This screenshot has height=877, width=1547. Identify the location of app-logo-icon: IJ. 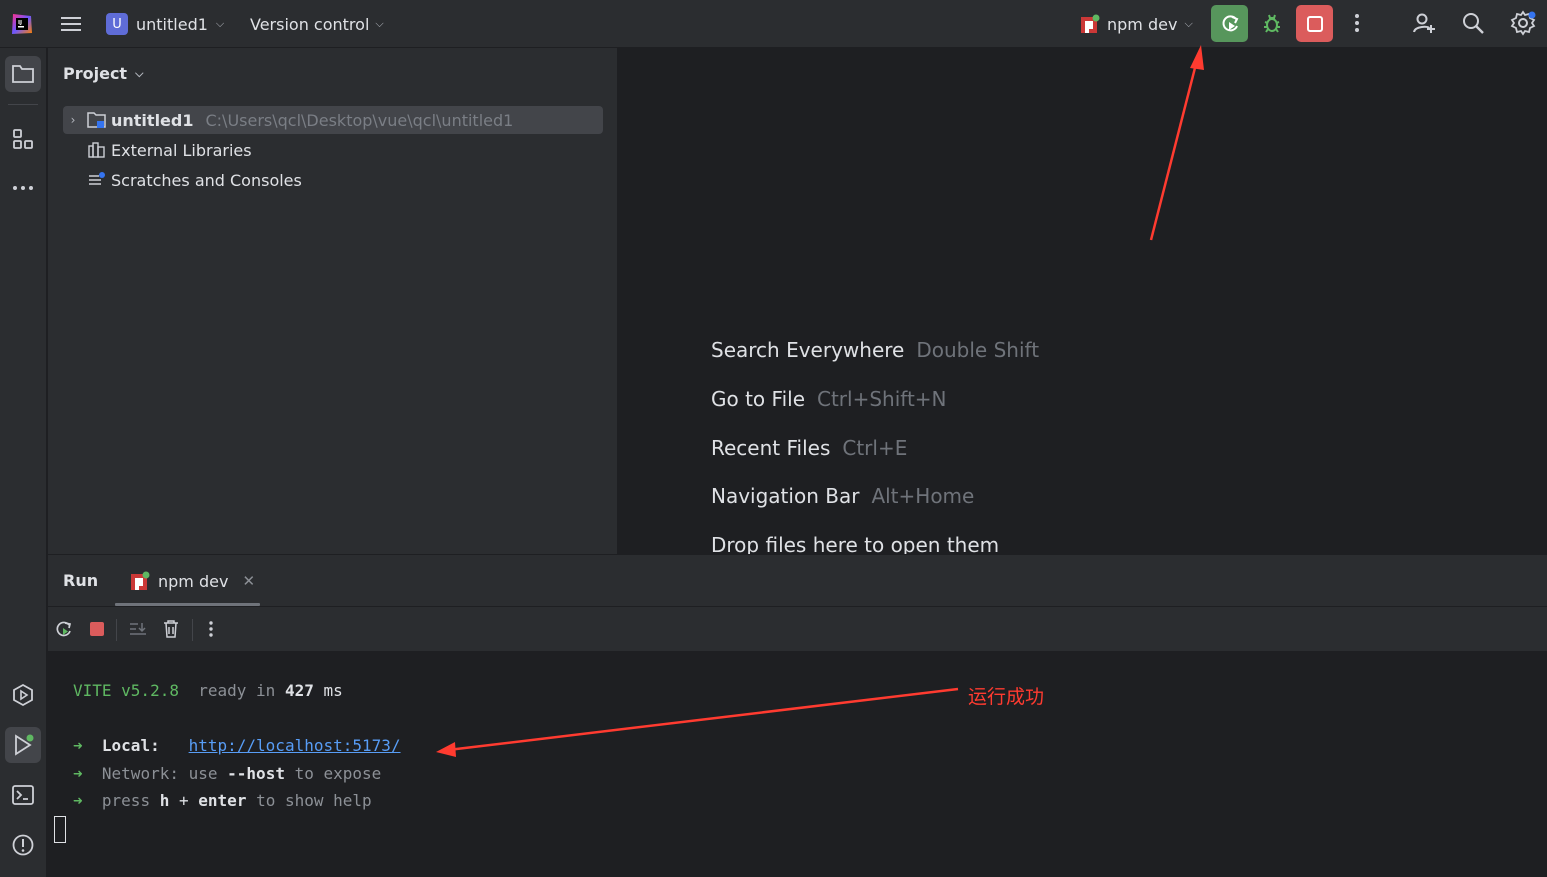
(22, 24).